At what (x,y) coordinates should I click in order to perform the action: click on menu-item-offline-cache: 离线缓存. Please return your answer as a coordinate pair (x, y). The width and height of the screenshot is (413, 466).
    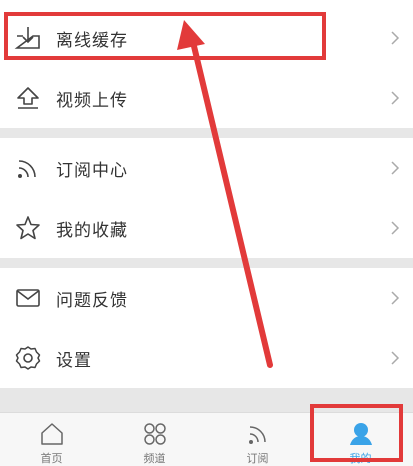
    Looking at the image, I should click on (206, 38).